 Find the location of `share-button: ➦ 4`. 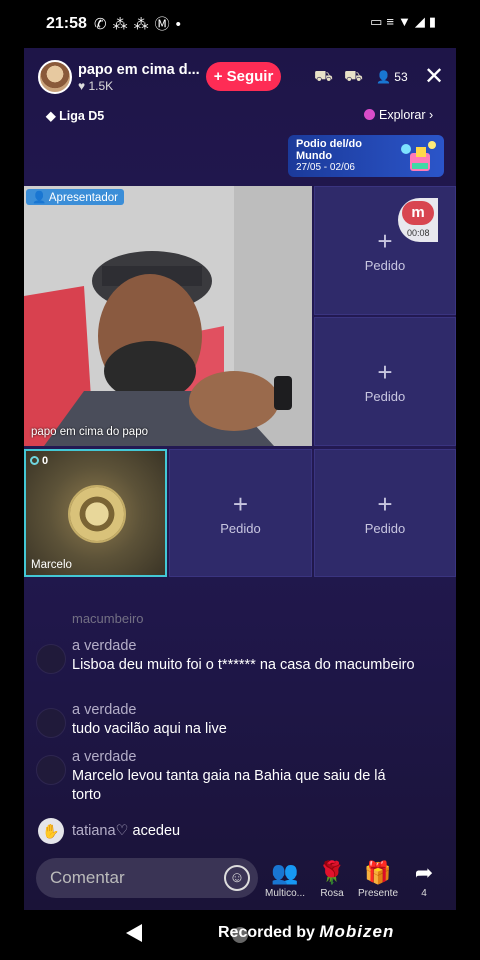

share-button: ➦ 4 is located at coordinates (424, 879).